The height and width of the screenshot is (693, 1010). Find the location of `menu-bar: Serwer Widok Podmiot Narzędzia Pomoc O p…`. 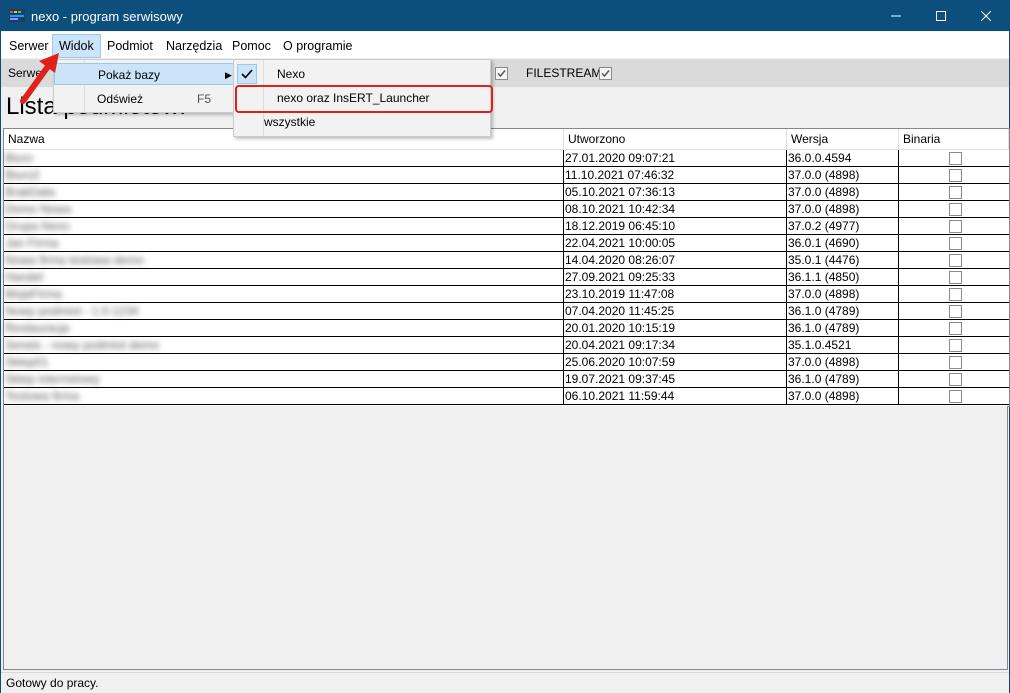

menu-bar: Serwer Widok Podmiot Narzędzia Pomoc O p… is located at coordinates (505, 45).